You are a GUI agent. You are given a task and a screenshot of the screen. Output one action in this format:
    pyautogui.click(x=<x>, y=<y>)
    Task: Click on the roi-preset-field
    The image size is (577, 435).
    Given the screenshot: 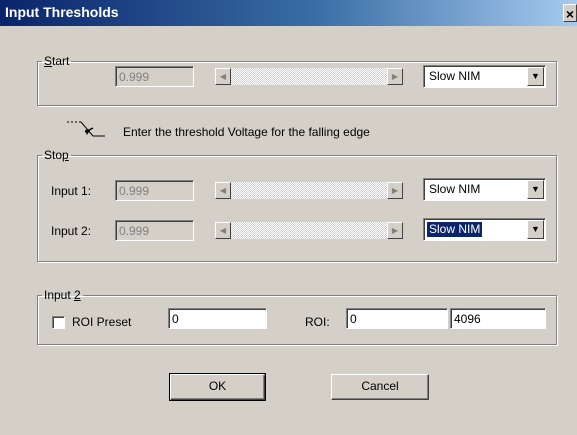 What is the action you would take?
    pyautogui.click(x=217, y=318)
    